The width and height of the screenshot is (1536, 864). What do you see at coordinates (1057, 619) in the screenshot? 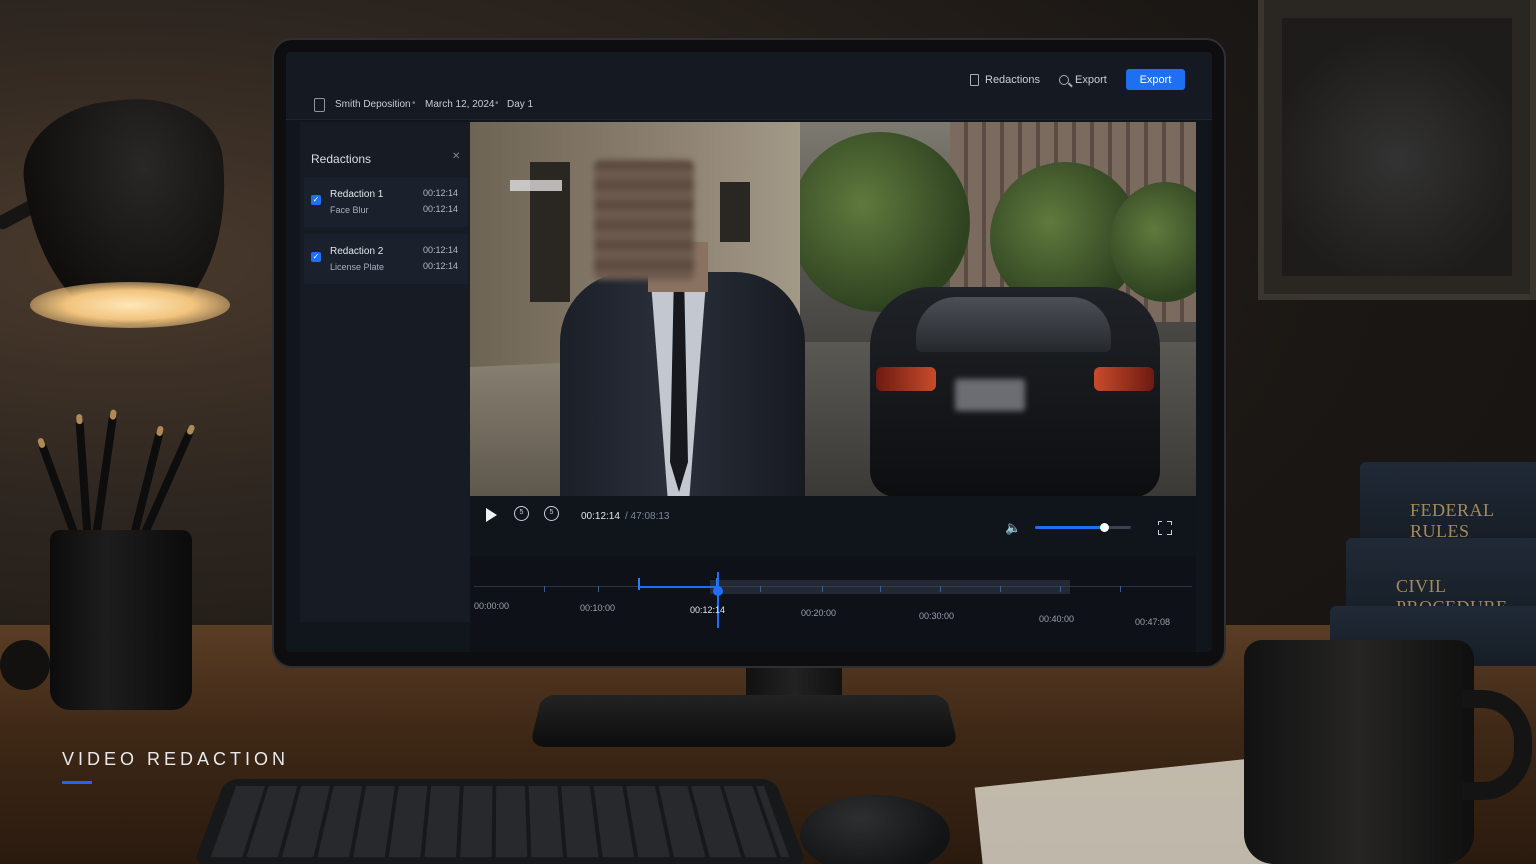
I see `timeline-label: 00:40:00` at bounding box center [1057, 619].